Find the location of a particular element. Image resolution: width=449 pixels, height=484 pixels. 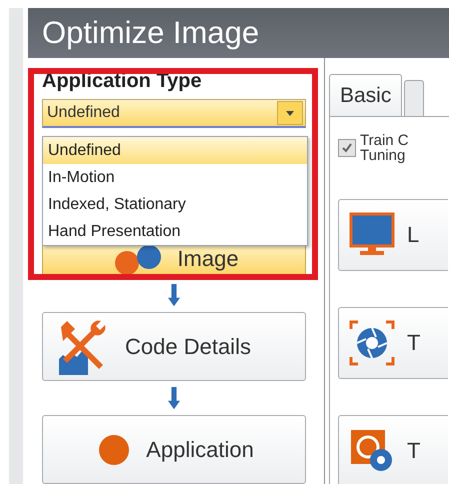

check-icon is located at coordinates (347, 148).